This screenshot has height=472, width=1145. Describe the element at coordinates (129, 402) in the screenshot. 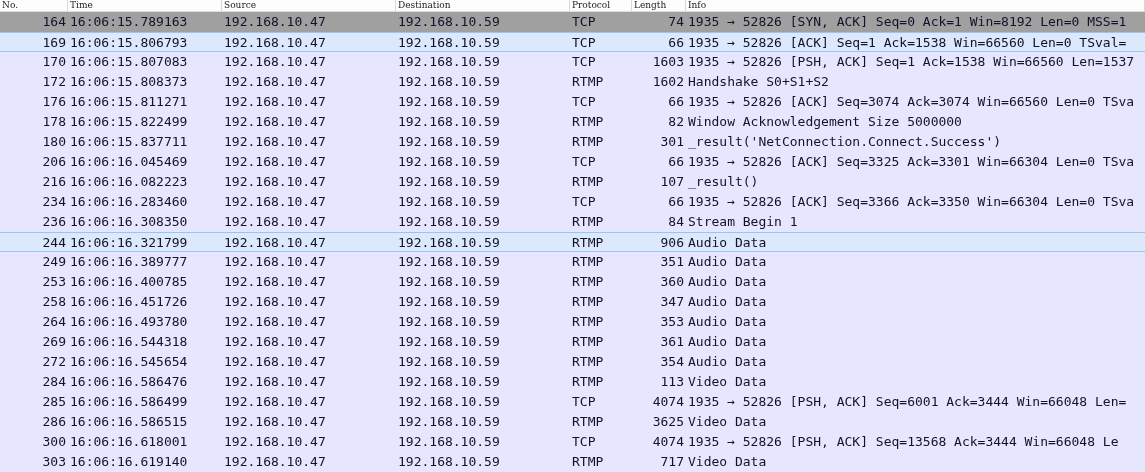

I see `table-cell-text: 16:06:16.586499` at that location.